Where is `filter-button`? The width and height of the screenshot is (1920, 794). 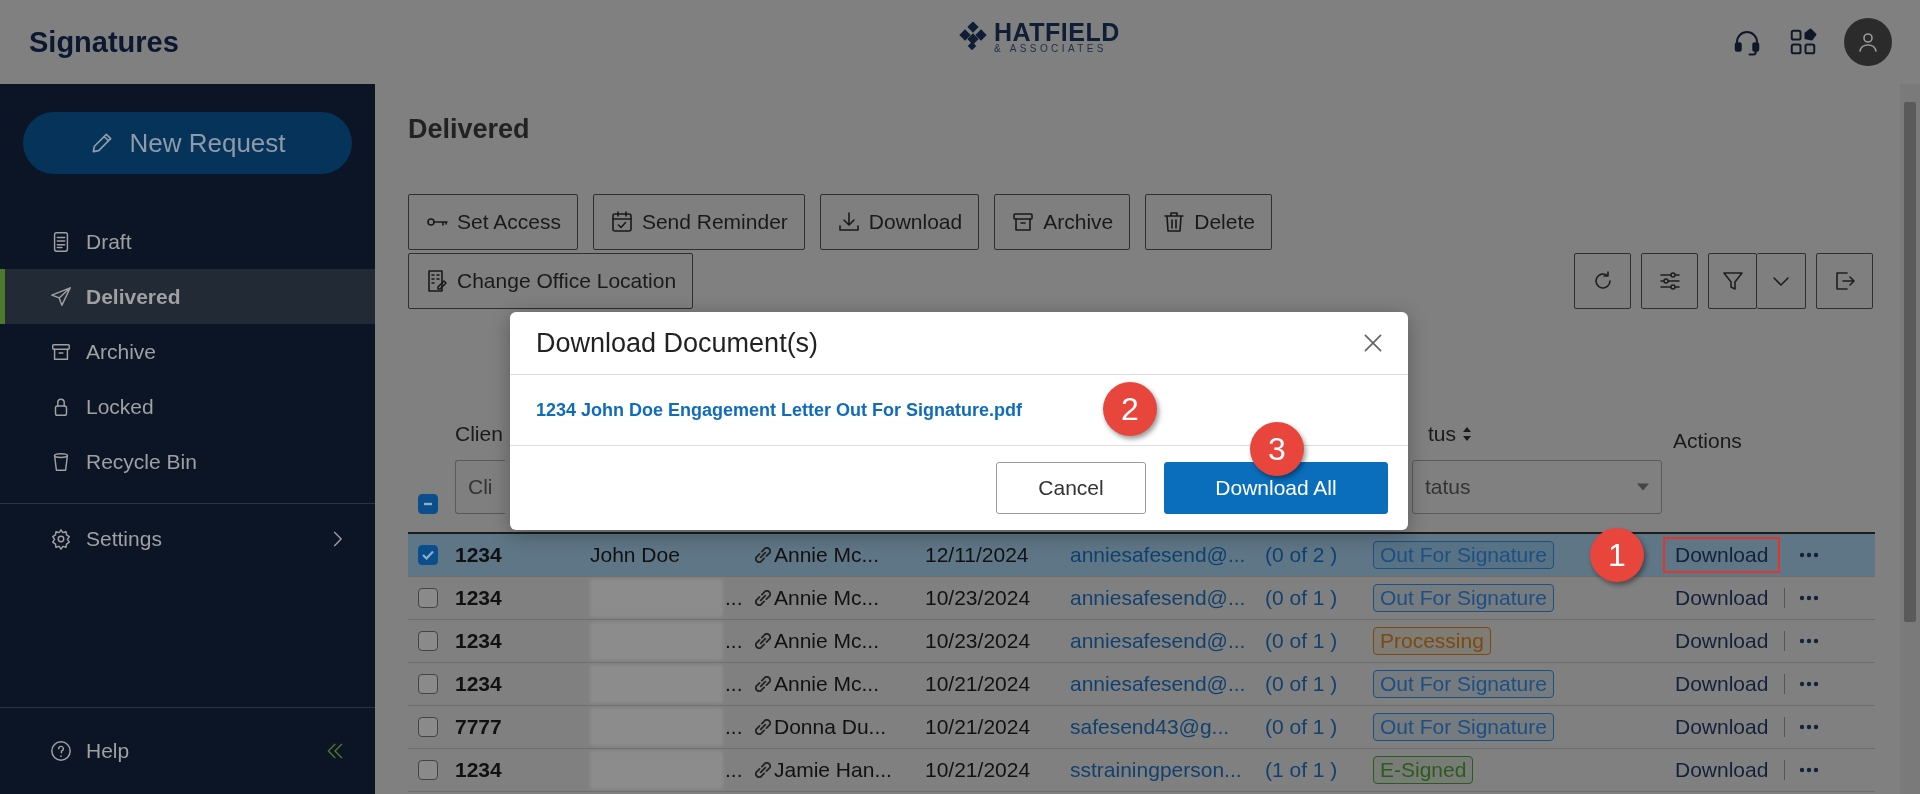 filter-button is located at coordinates (1732, 281).